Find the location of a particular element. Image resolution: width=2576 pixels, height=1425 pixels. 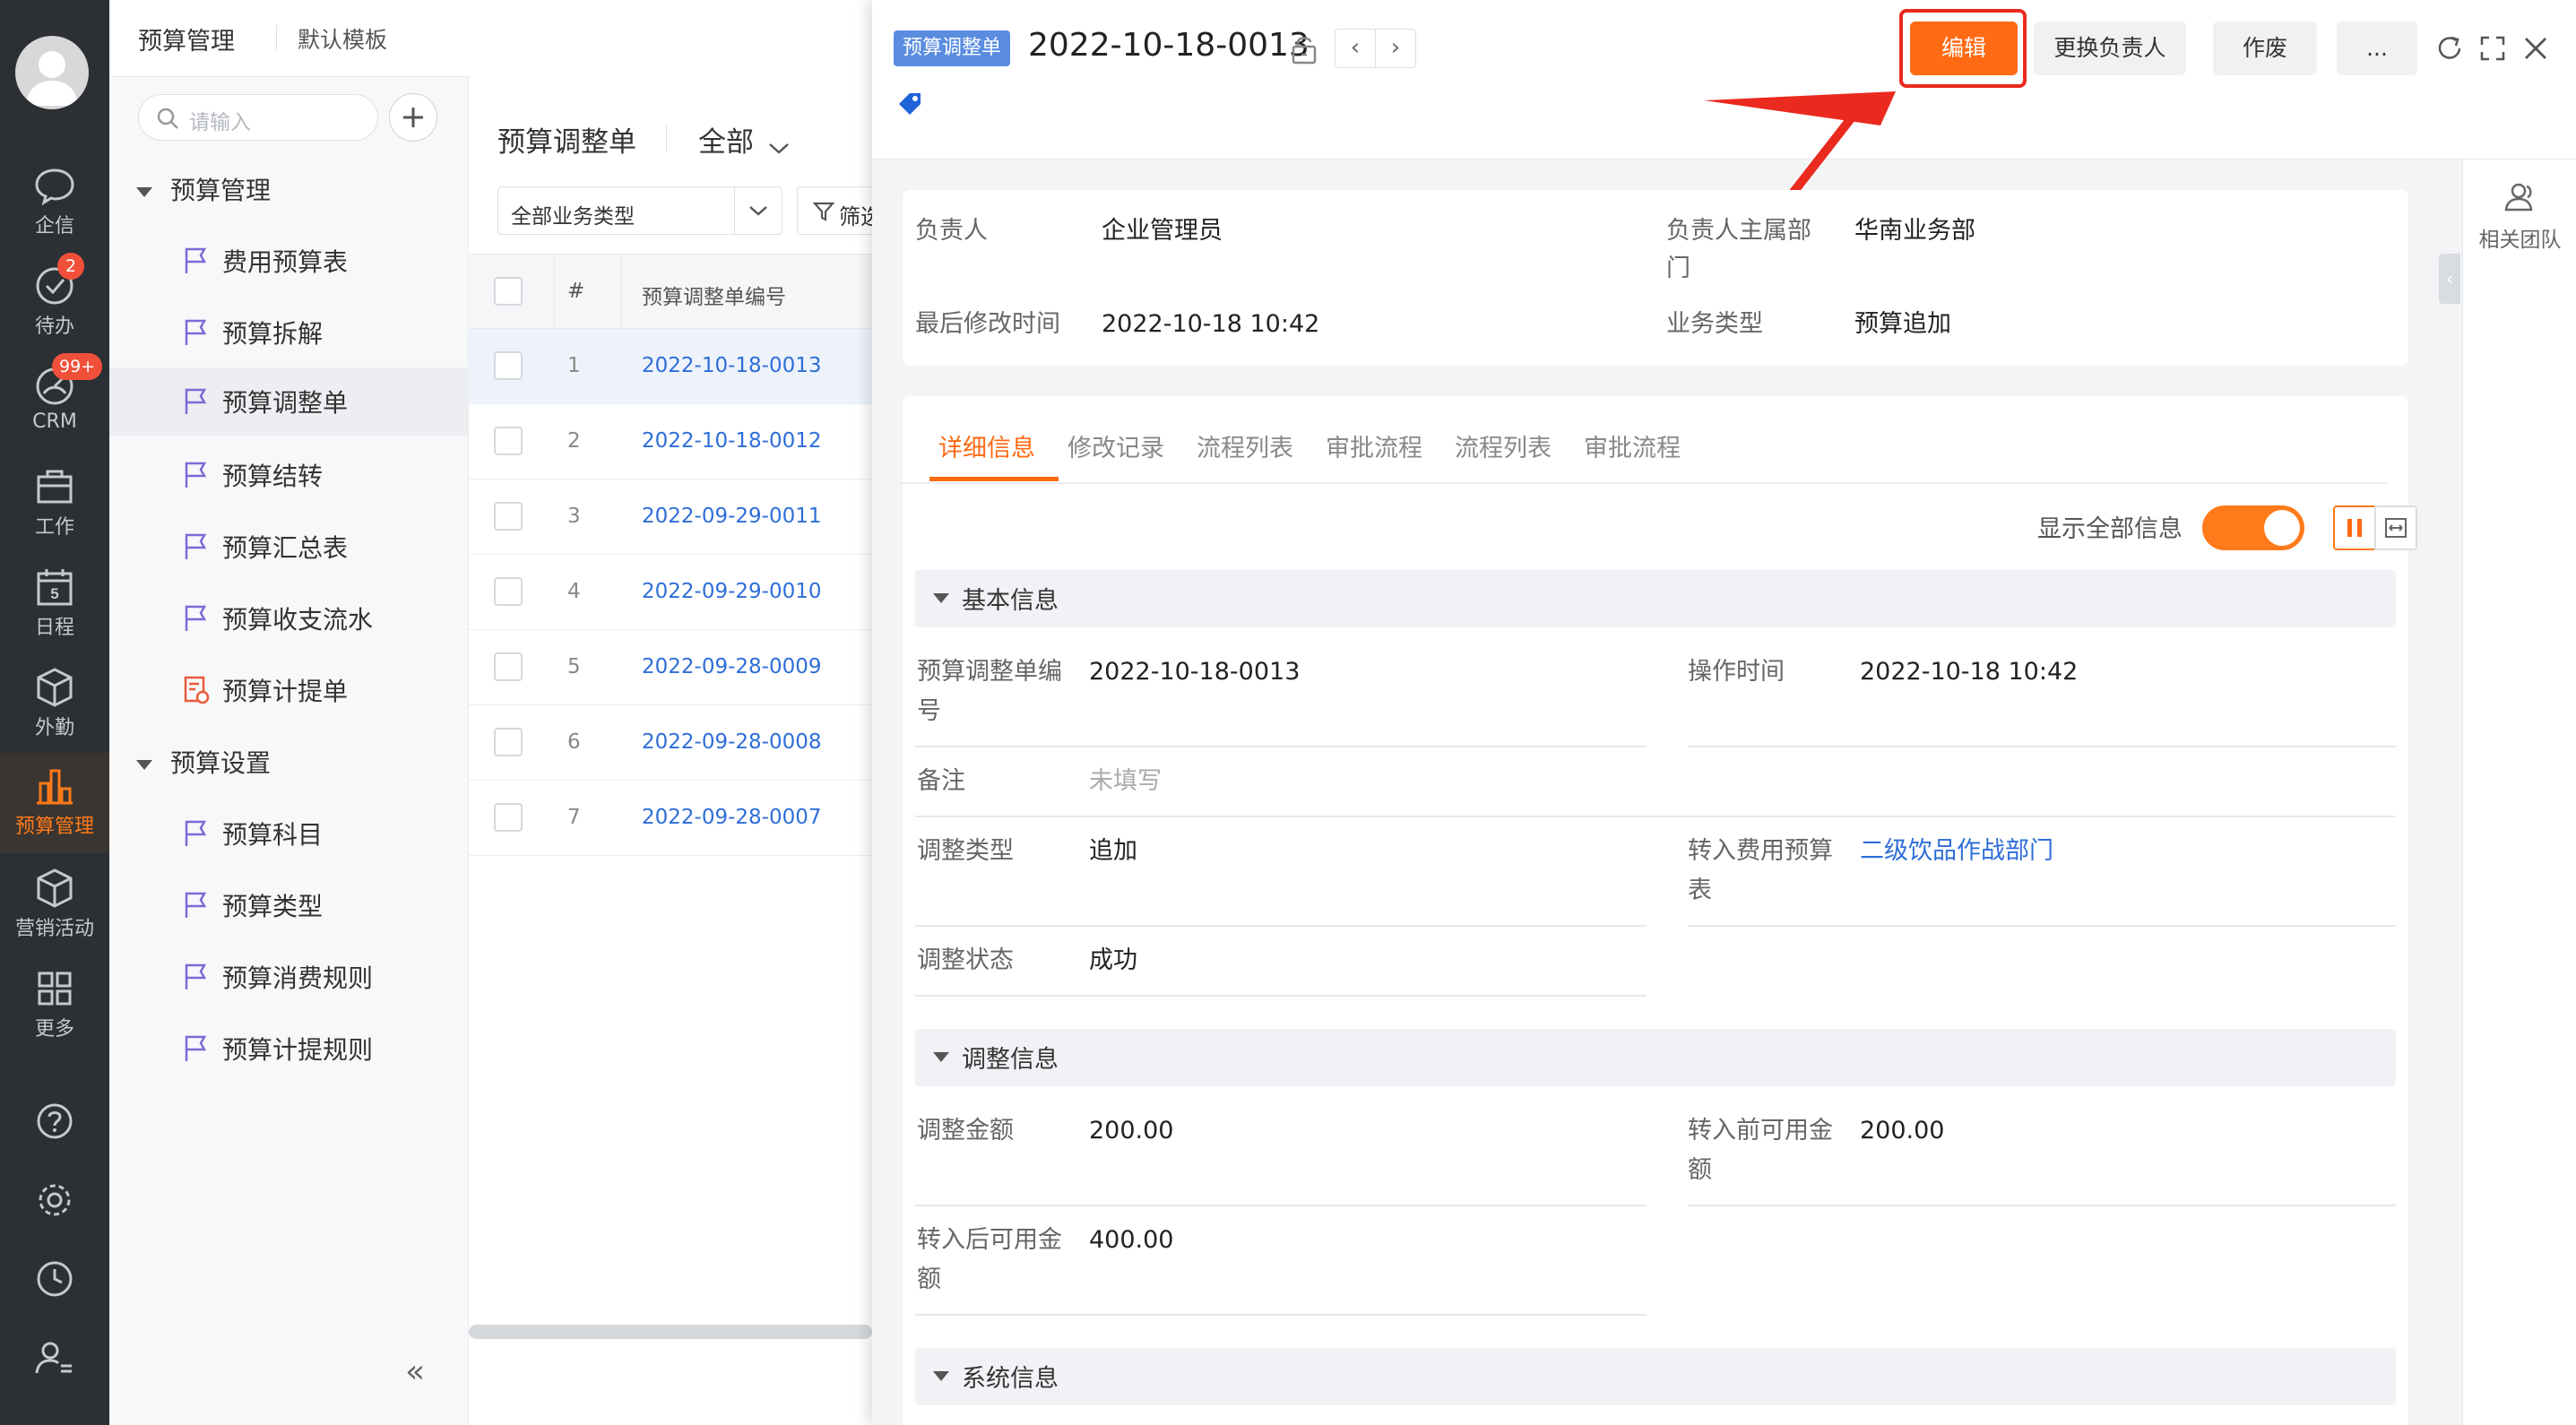

user-settings-icon is located at coordinates (54, 1357).